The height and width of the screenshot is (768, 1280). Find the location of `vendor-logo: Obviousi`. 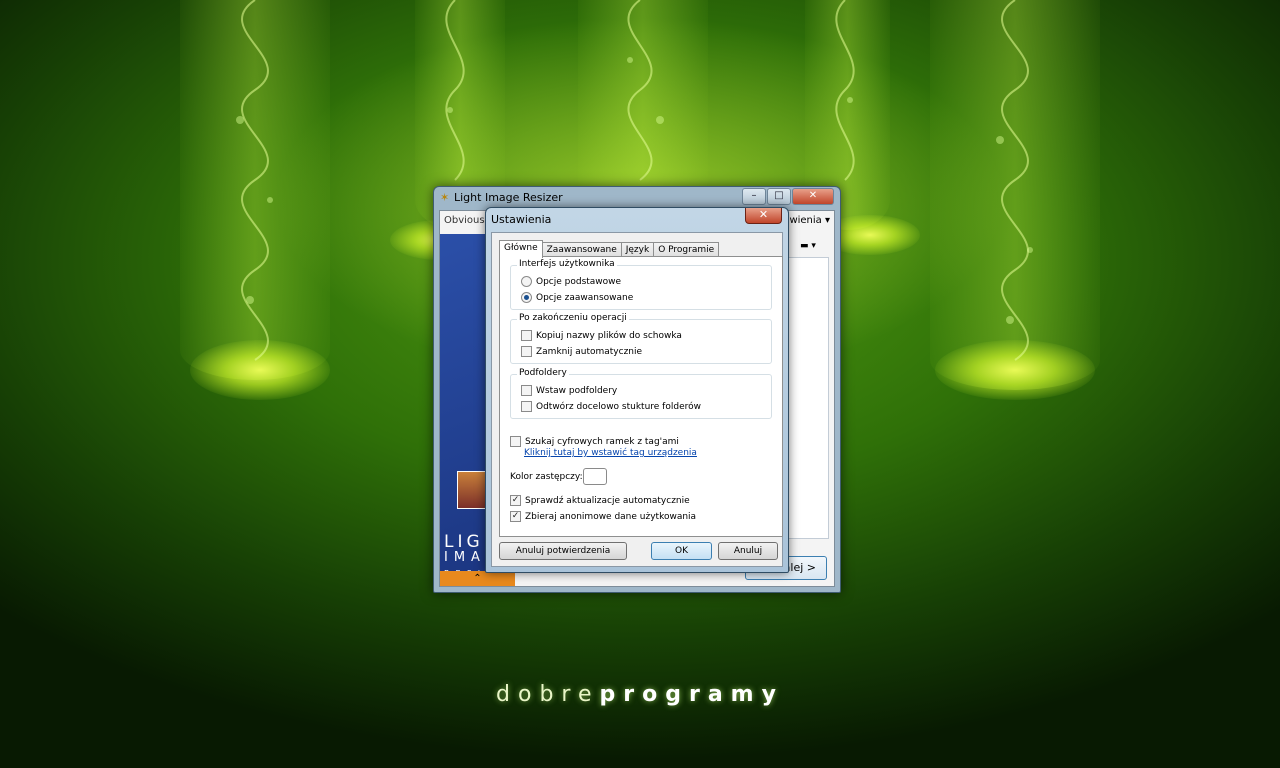

vendor-logo: Obviousi is located at coordinates (465, 220).